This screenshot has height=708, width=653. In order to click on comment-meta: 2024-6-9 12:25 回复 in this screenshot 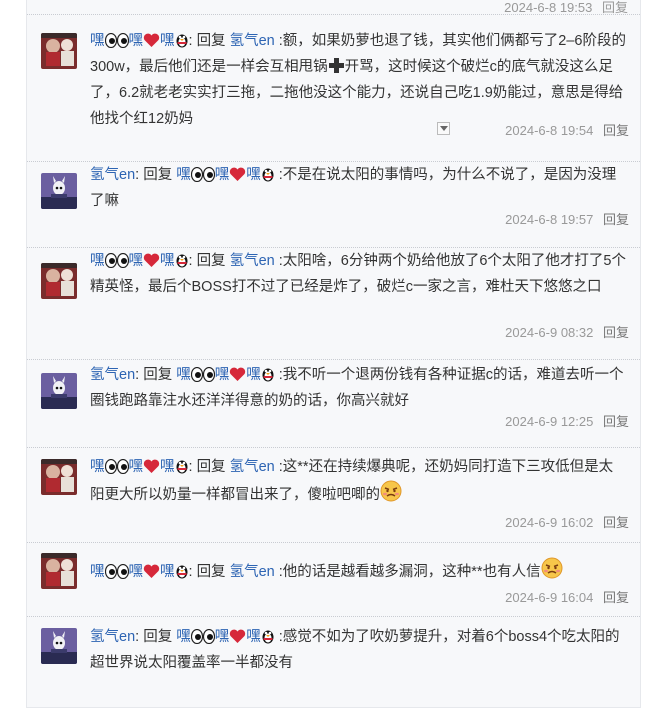, I will do `click(567, 420)`.